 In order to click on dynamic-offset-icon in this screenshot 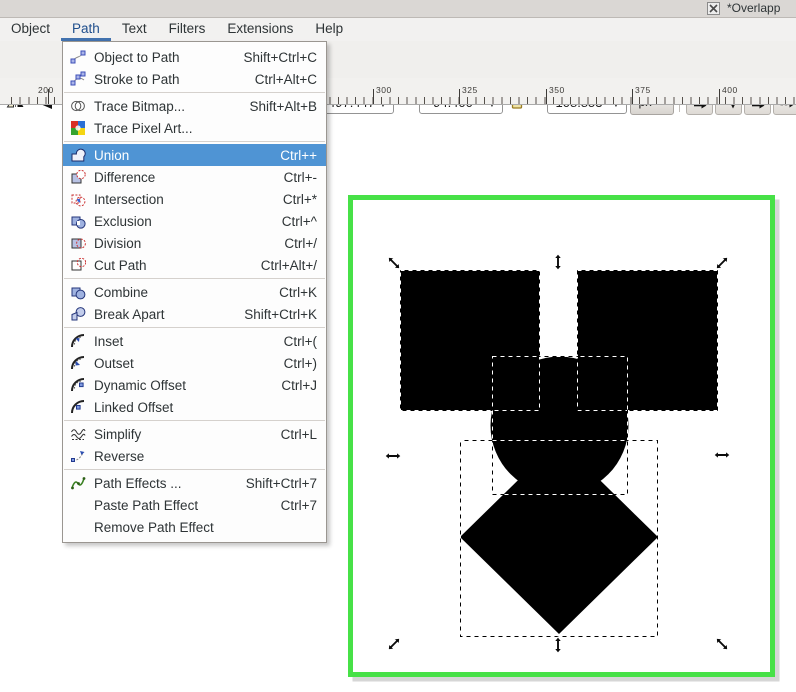, I will do `click(77, 385)`.